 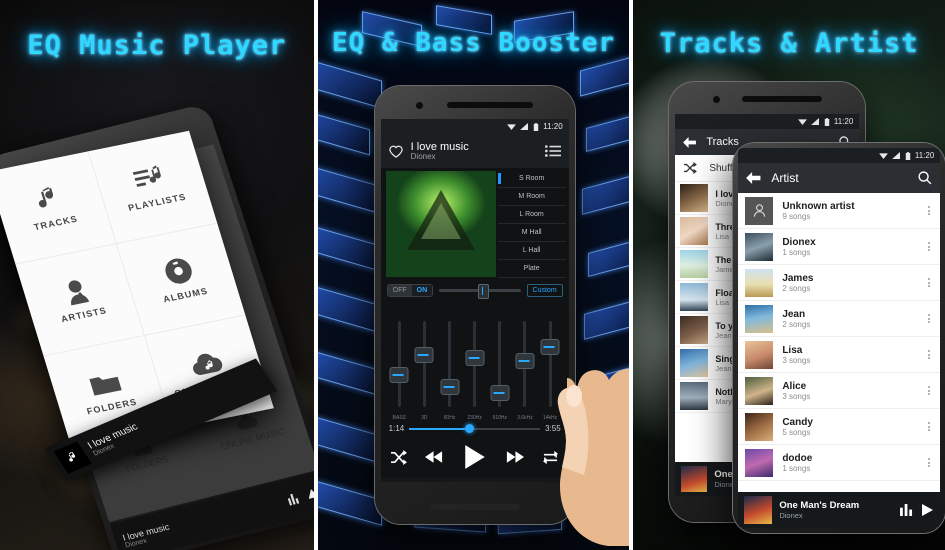 I want to click on artist-row: Candy 5 songs, so click(x=839, y=427).